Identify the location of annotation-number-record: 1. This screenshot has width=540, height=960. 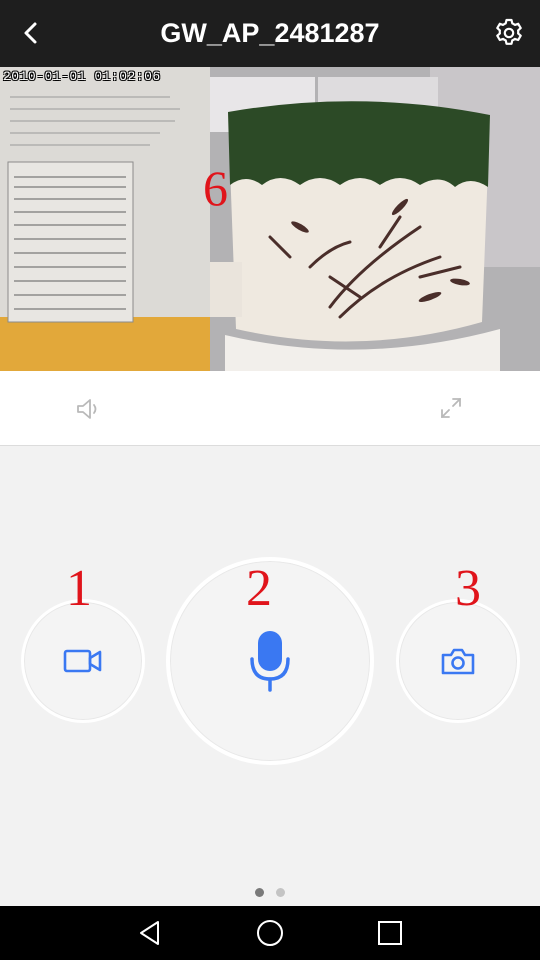
(79, 588).